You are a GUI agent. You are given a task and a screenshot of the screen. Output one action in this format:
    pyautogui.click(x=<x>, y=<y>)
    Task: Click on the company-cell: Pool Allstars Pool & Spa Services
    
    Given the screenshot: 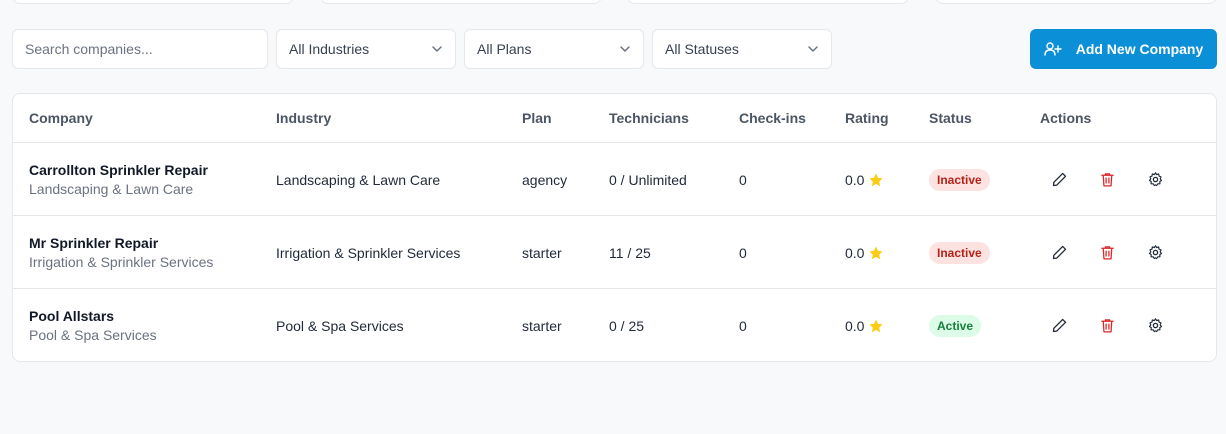 What is the action you would take?
    pyautogui.click(x=93, y=325)
    